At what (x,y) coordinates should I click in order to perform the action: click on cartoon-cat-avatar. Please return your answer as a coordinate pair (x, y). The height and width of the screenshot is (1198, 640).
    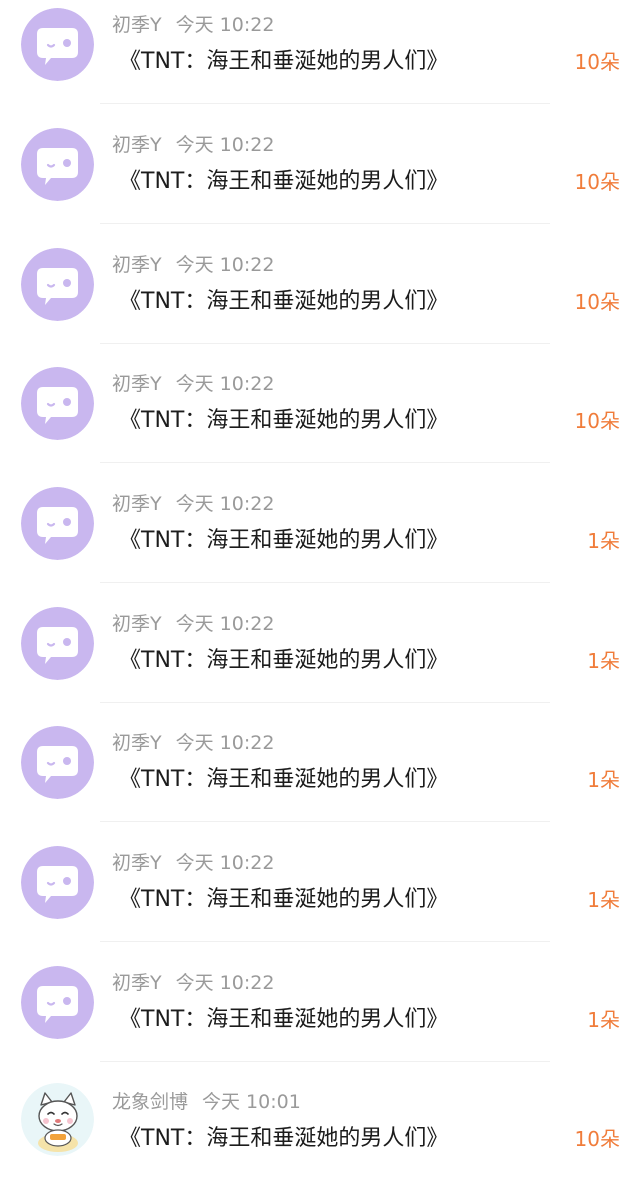
    Looking at the image, I should click on (57, 1119).